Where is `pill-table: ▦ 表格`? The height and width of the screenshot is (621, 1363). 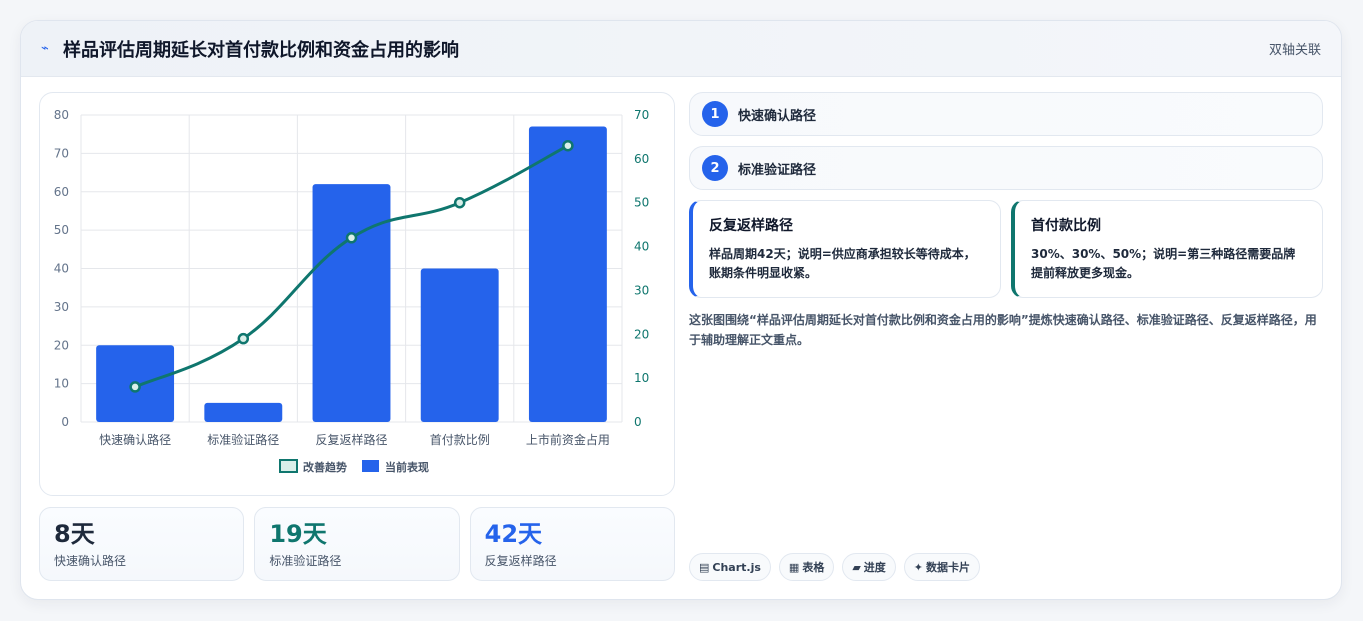
pill-table: ▦ 表格 is located at coordinates (806, 567).